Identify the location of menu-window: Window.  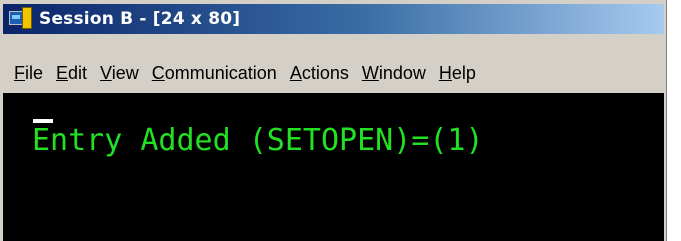
(394, 73).